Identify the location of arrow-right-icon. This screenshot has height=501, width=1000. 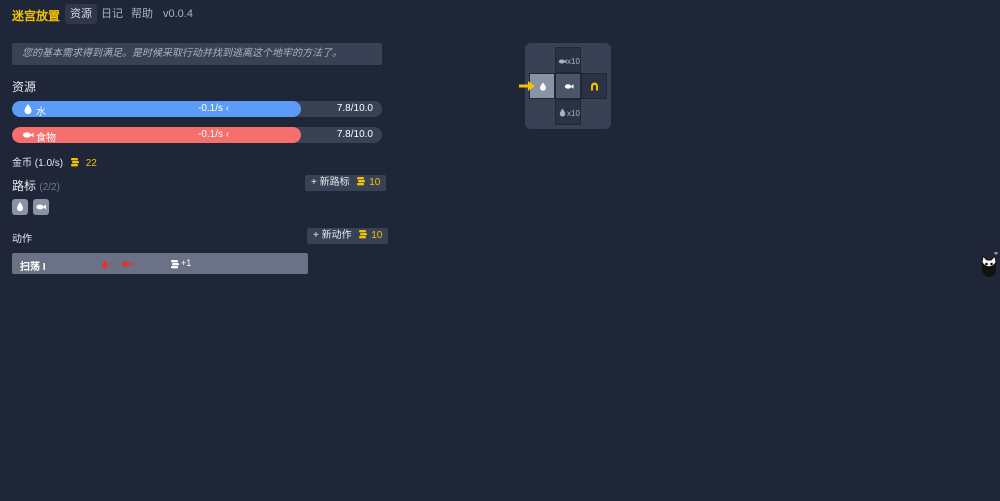
(527, 86).